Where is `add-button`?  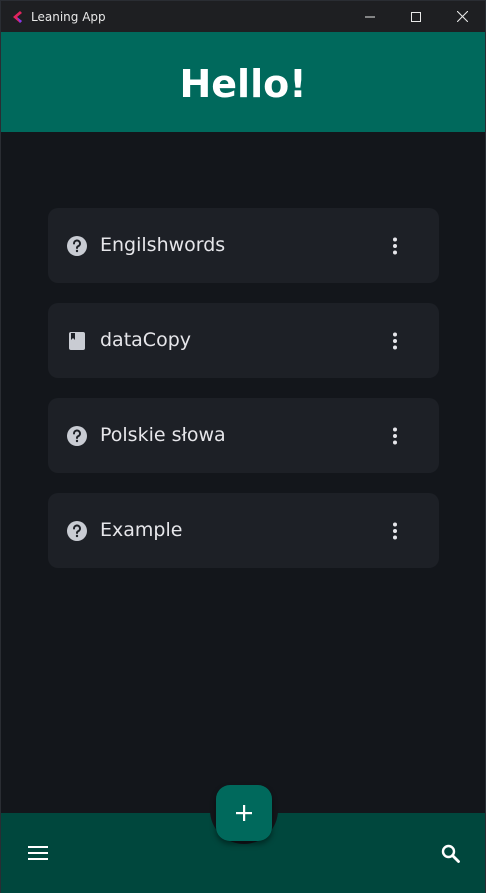
add-button is located at coordinates (244, 813).